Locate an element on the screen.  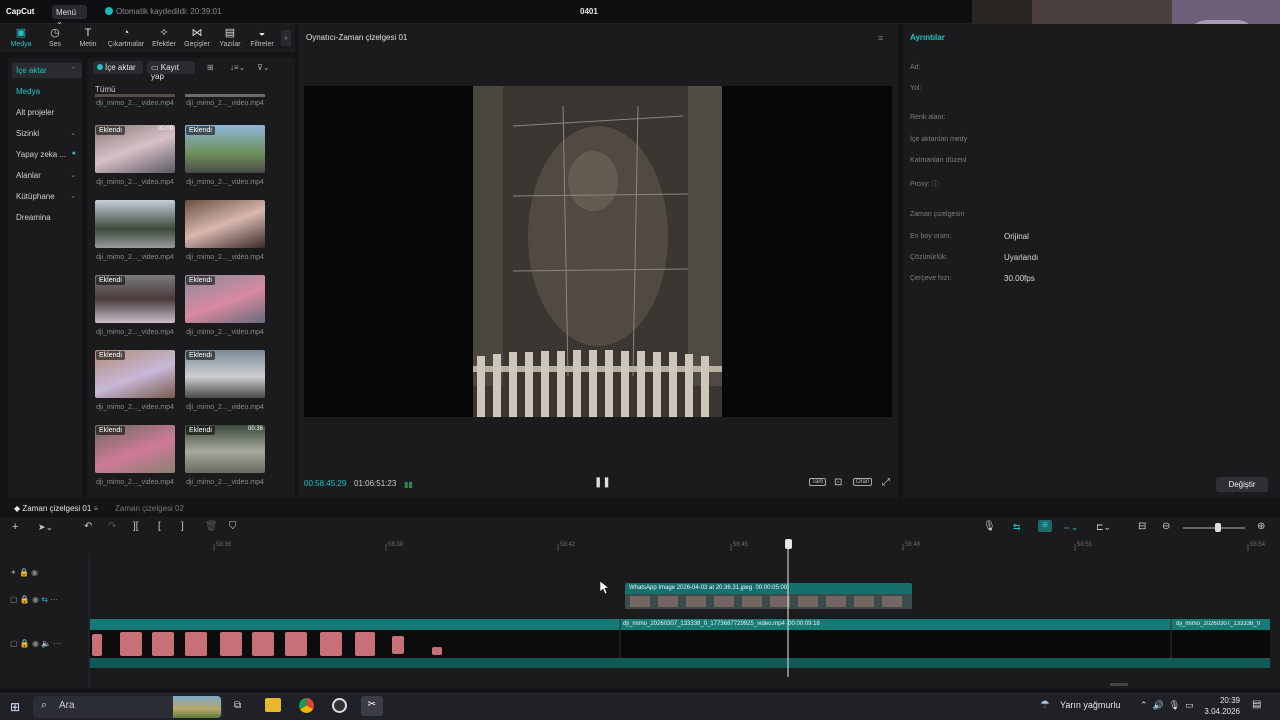
details-title: Ayrıntılar is located at coordinates (927, 37).